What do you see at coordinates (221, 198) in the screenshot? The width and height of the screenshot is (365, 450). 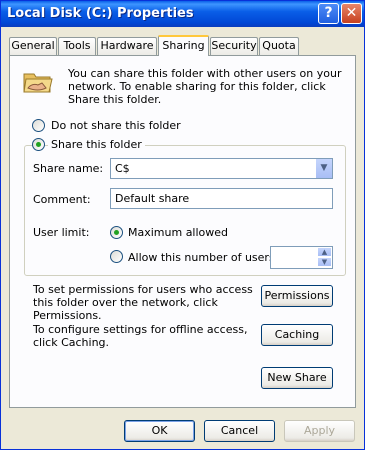 I see `comment-input: Default share` at bounding box center [221, 198].